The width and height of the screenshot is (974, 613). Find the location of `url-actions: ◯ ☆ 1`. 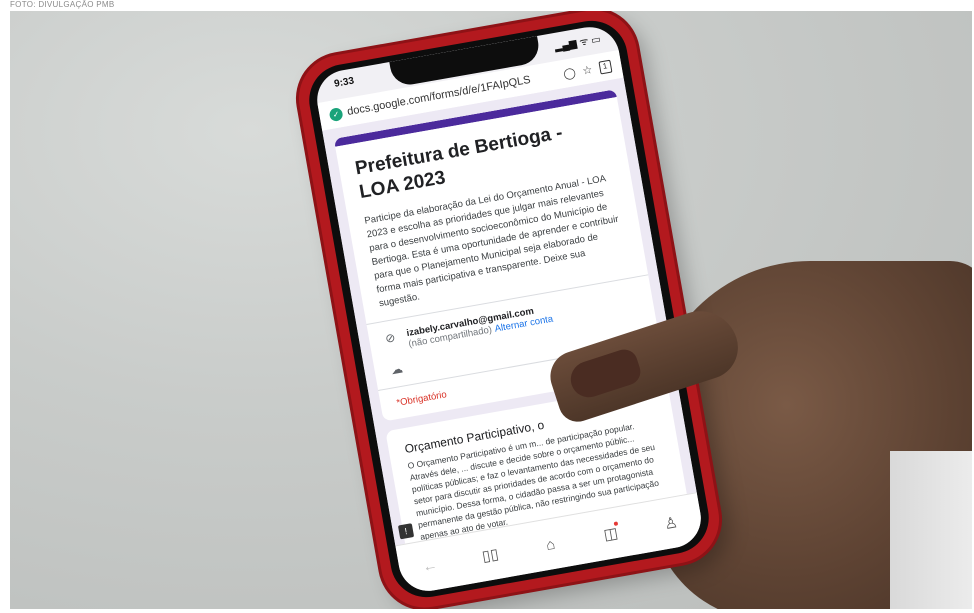

url-actions: ◯ ☆ 1 is located at coordinates (587, 69).